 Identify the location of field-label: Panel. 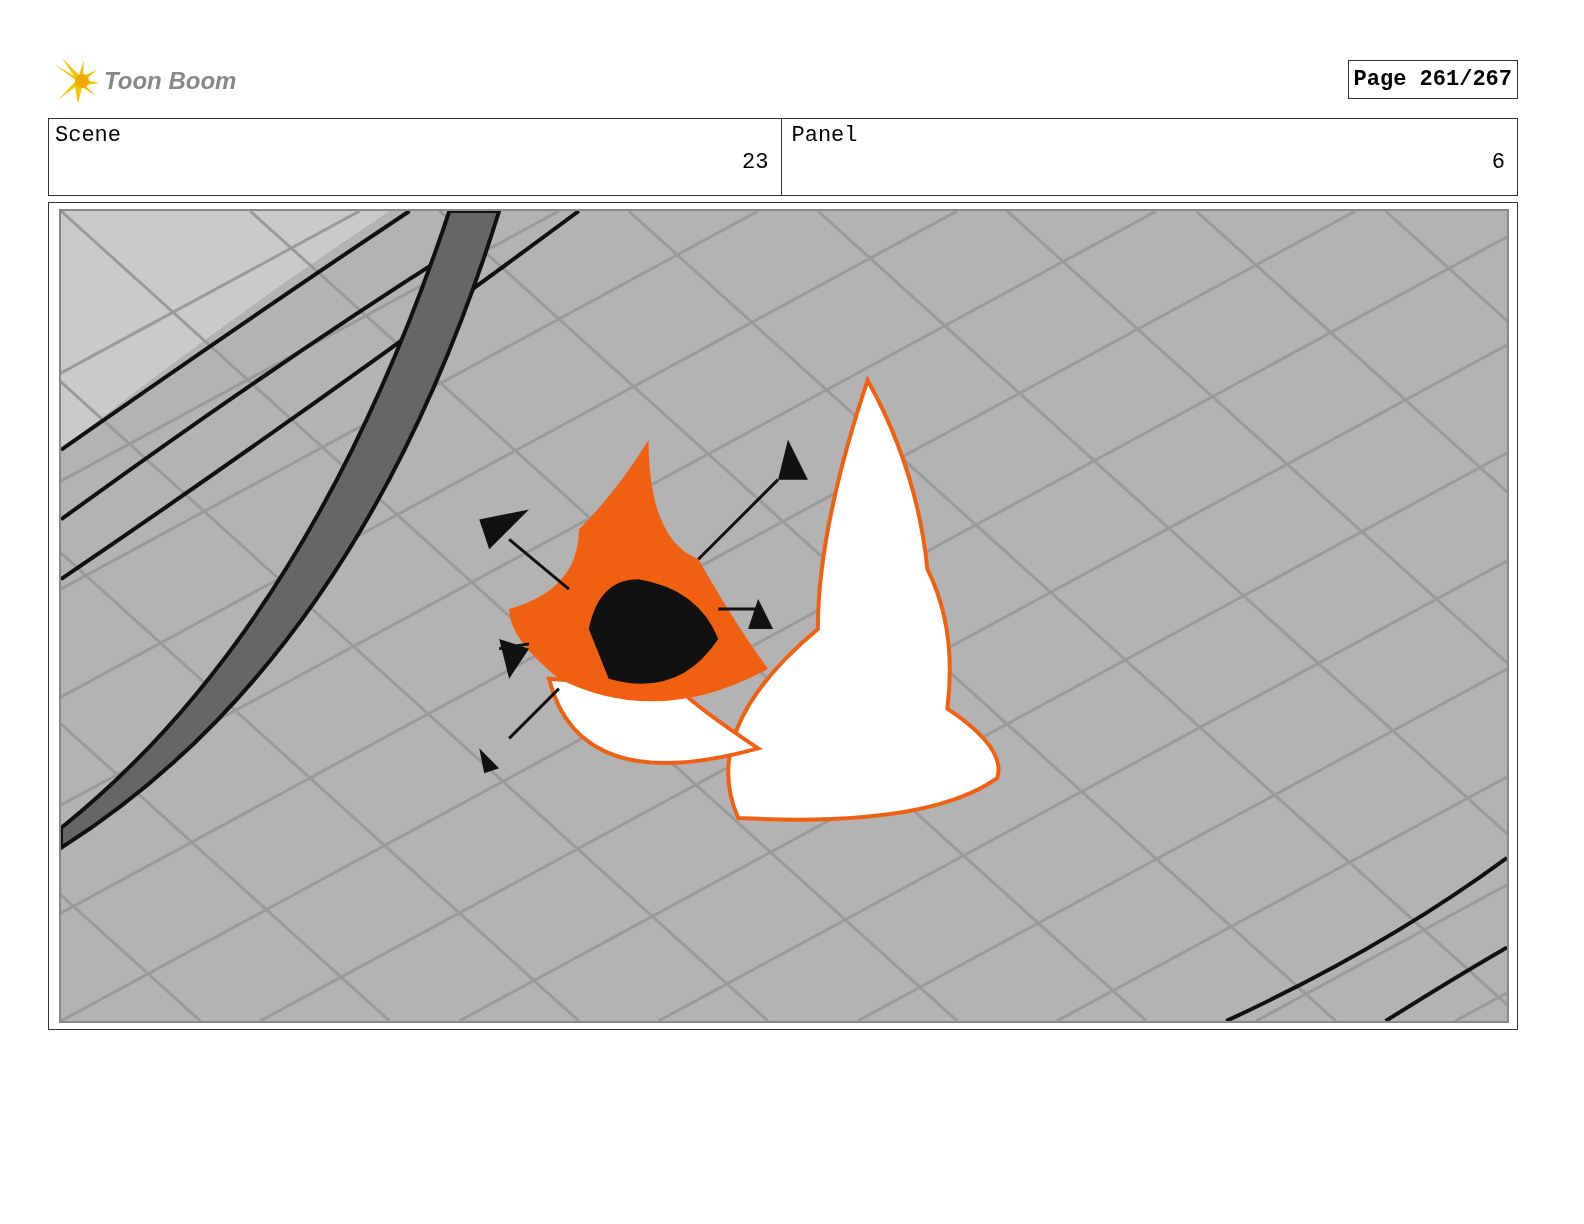
(824, 135).